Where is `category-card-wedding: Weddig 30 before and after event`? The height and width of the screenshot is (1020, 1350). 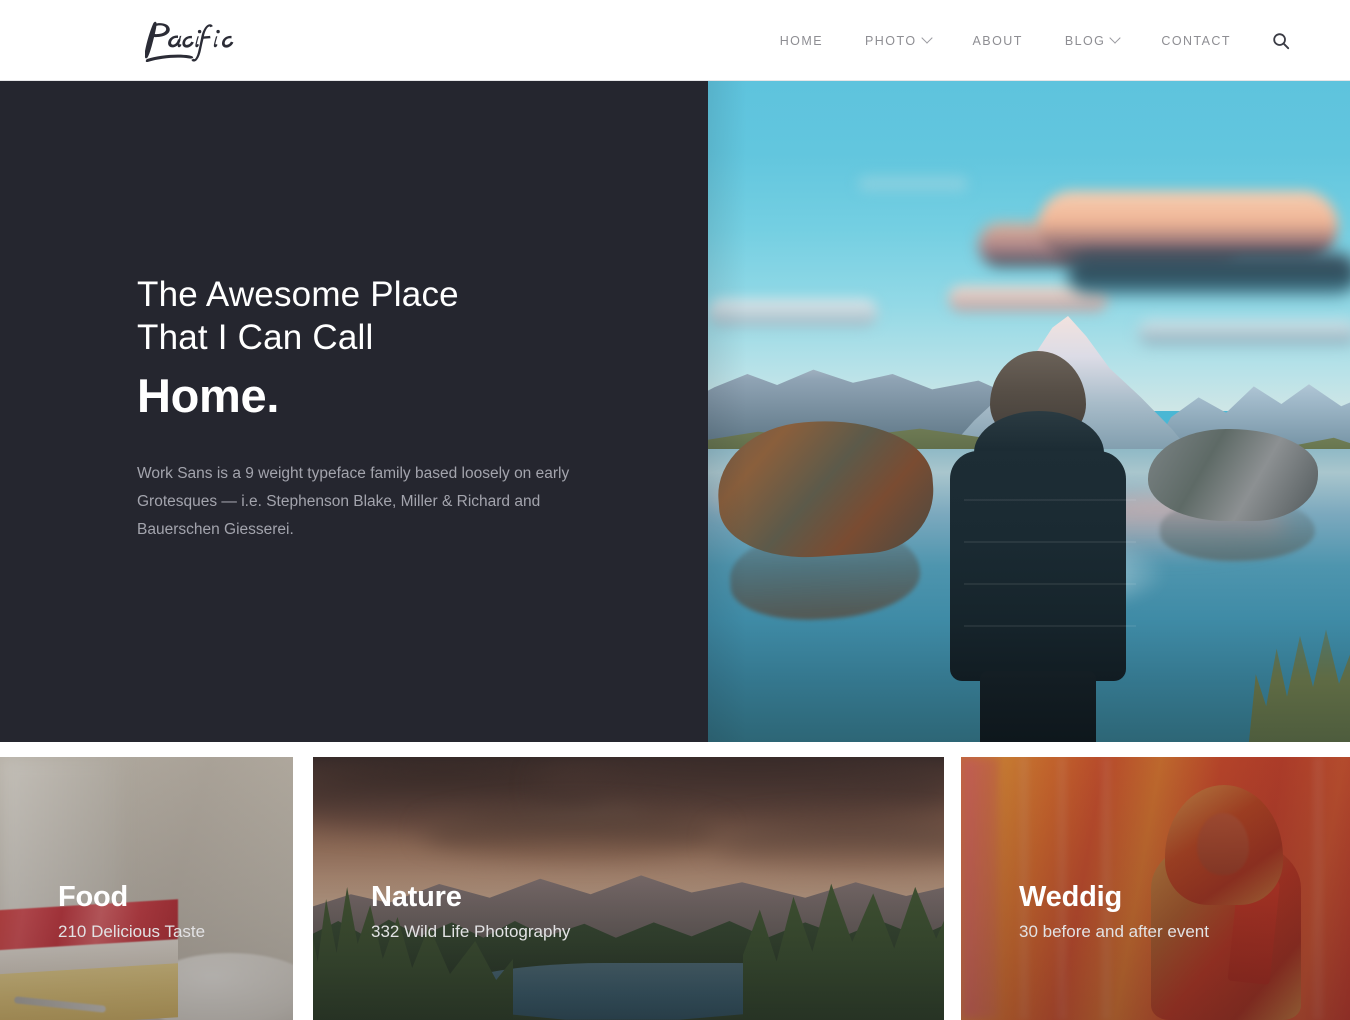 category-card-wedding: Weddig 30 before and after event is located at coordinates (1155, 888).